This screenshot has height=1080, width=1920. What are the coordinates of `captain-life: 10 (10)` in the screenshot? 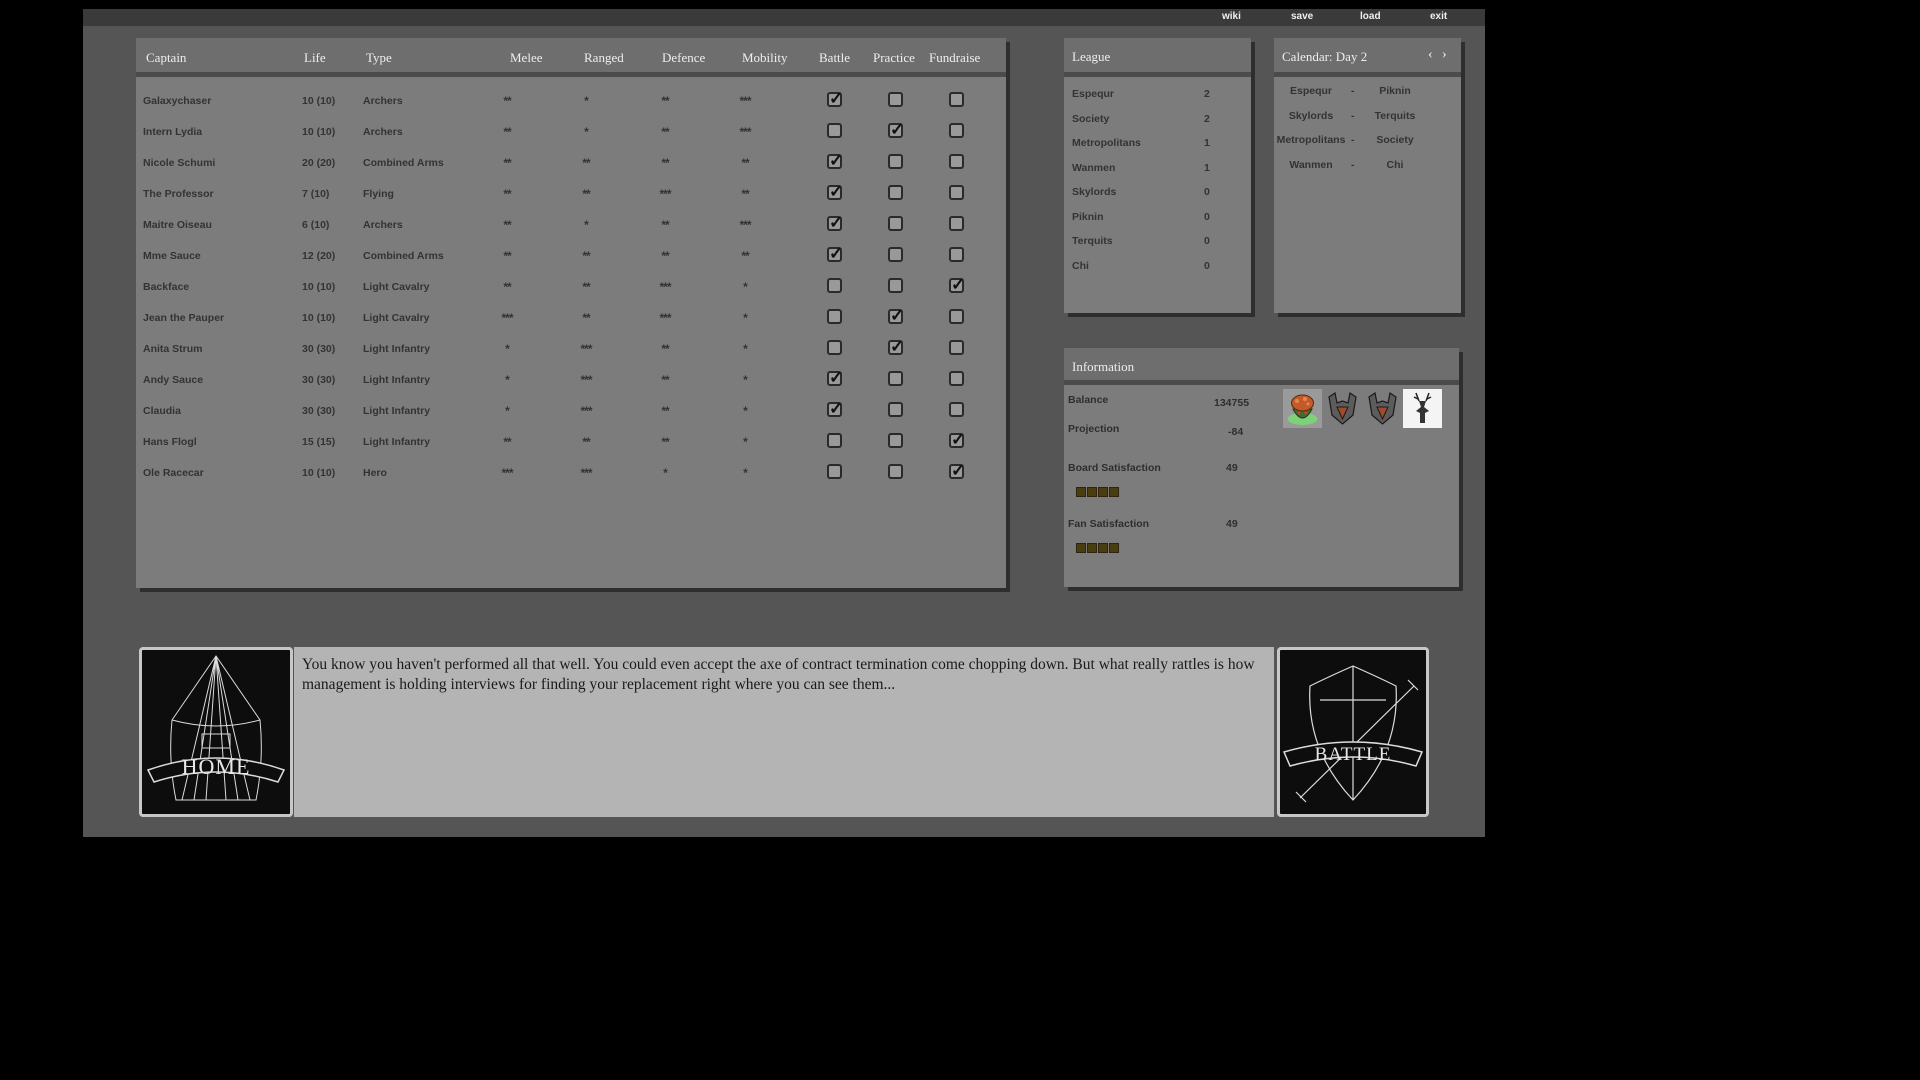 It's located at (319, 318).